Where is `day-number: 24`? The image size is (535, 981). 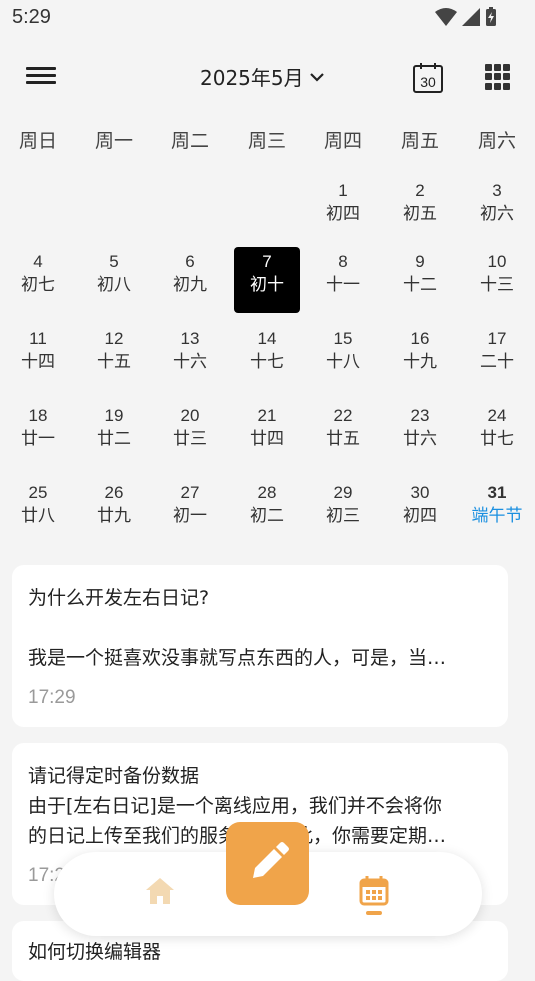 day-number: 24 is located at coordinates (497, 415).